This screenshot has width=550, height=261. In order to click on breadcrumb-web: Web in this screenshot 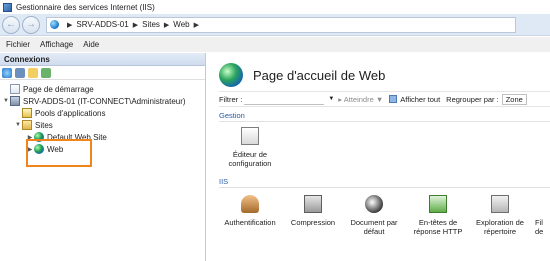, I will do `click(181, 24)`.